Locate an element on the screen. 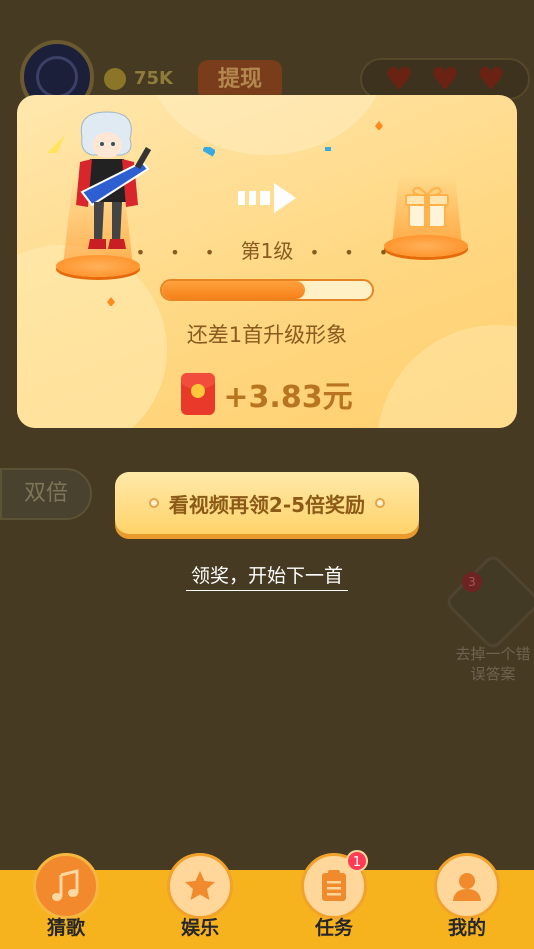 This screenshot has height=949, width=534. gift-box-icon is located at coordinates (427, 207).